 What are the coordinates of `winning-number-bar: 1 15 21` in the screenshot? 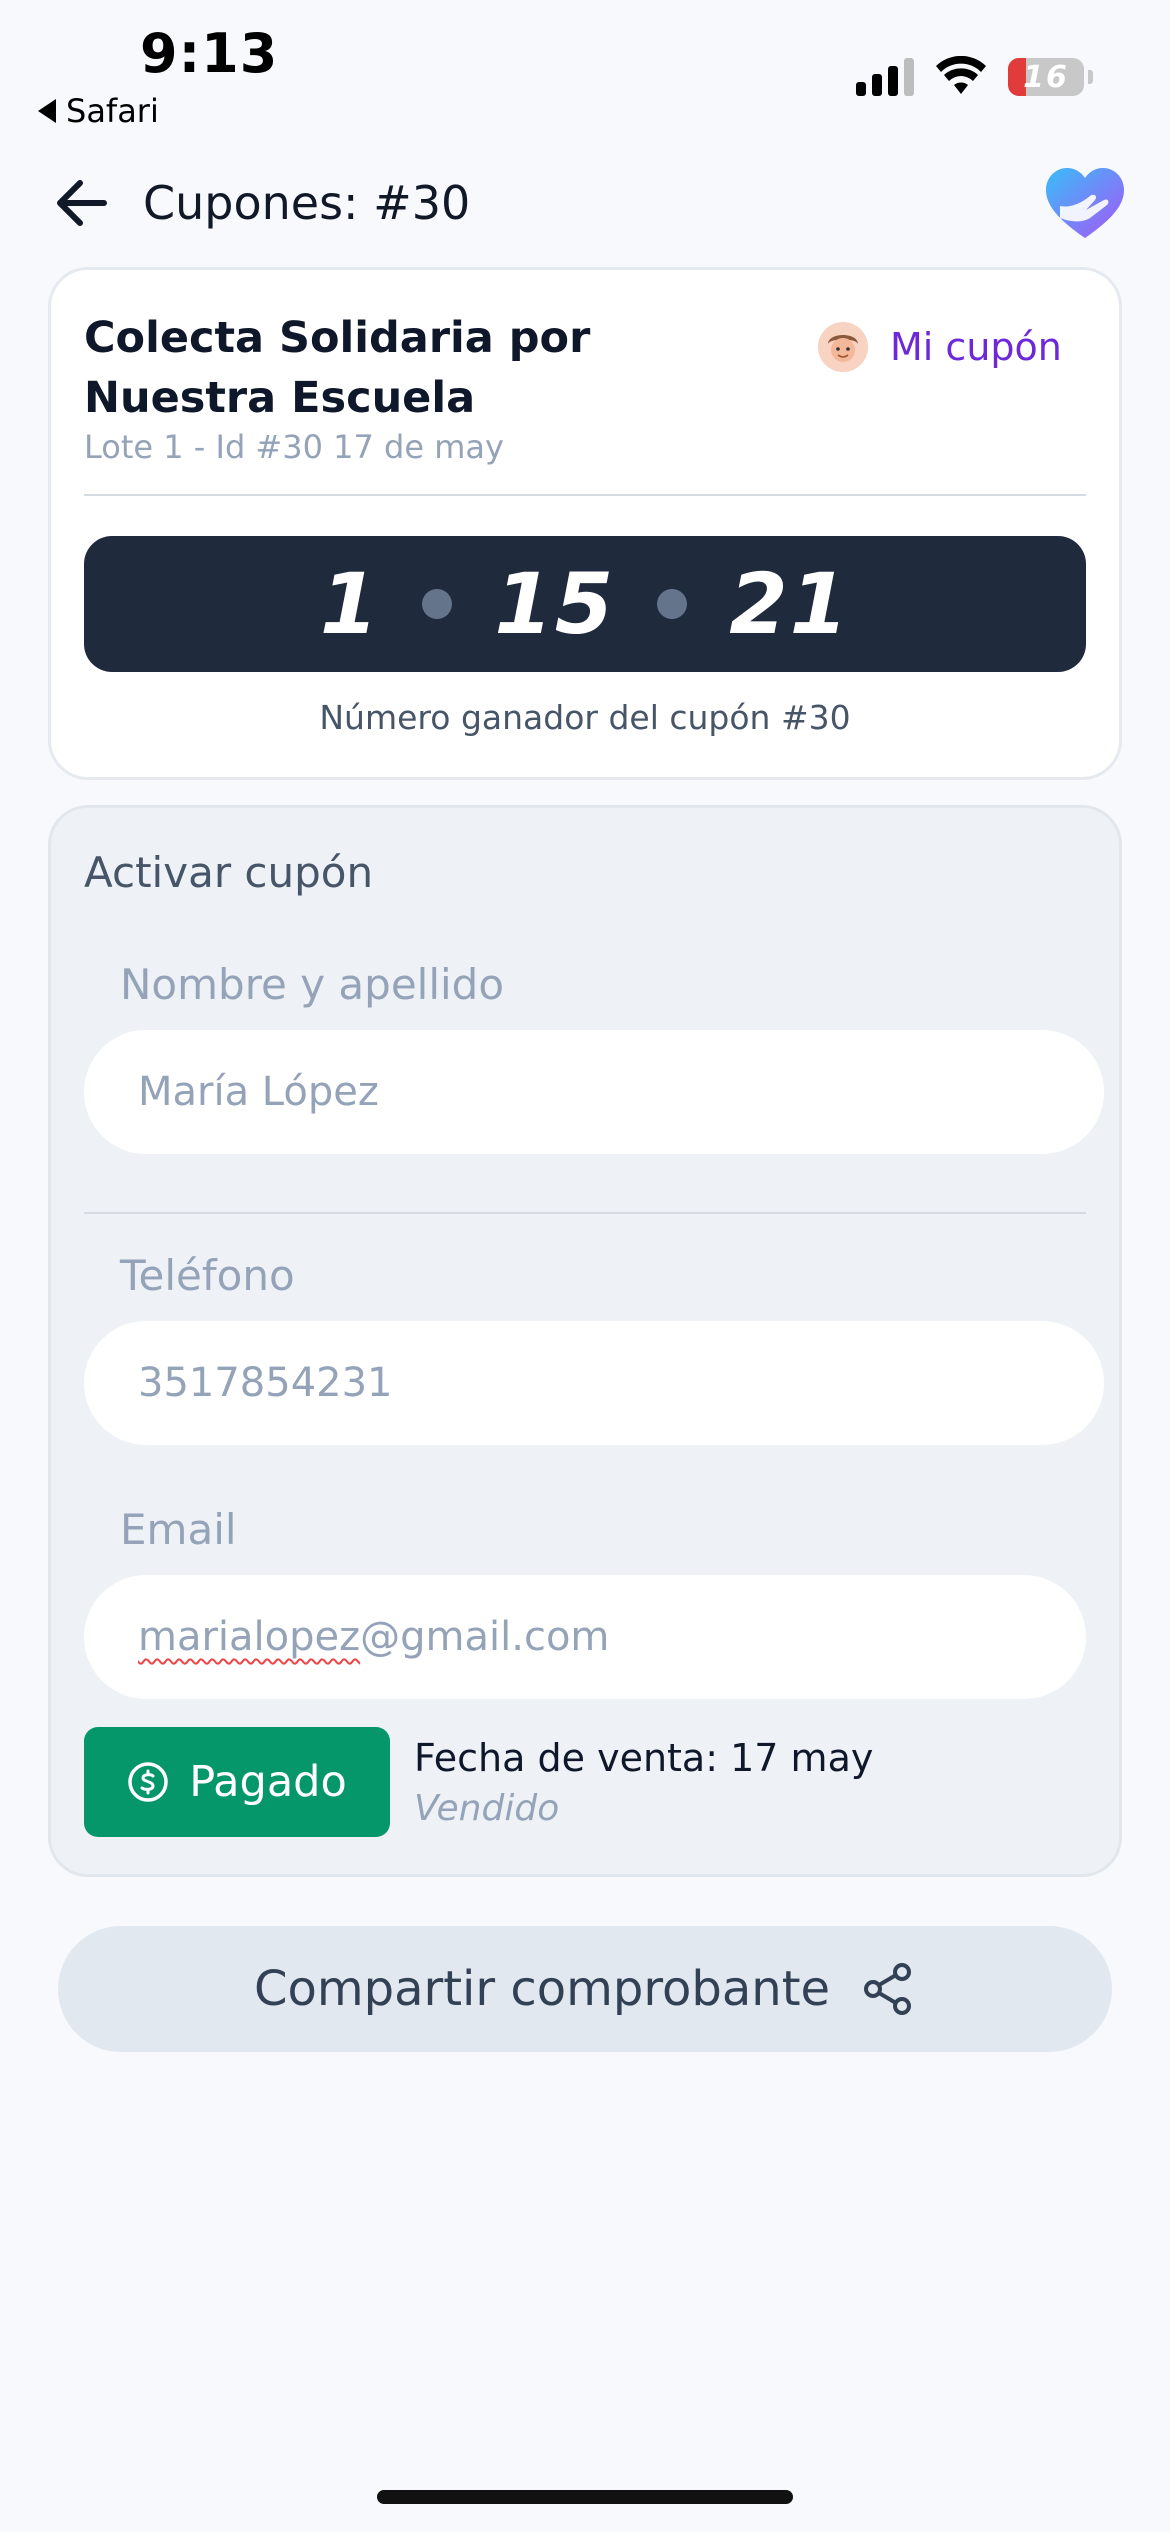 It's located at (585, 604).